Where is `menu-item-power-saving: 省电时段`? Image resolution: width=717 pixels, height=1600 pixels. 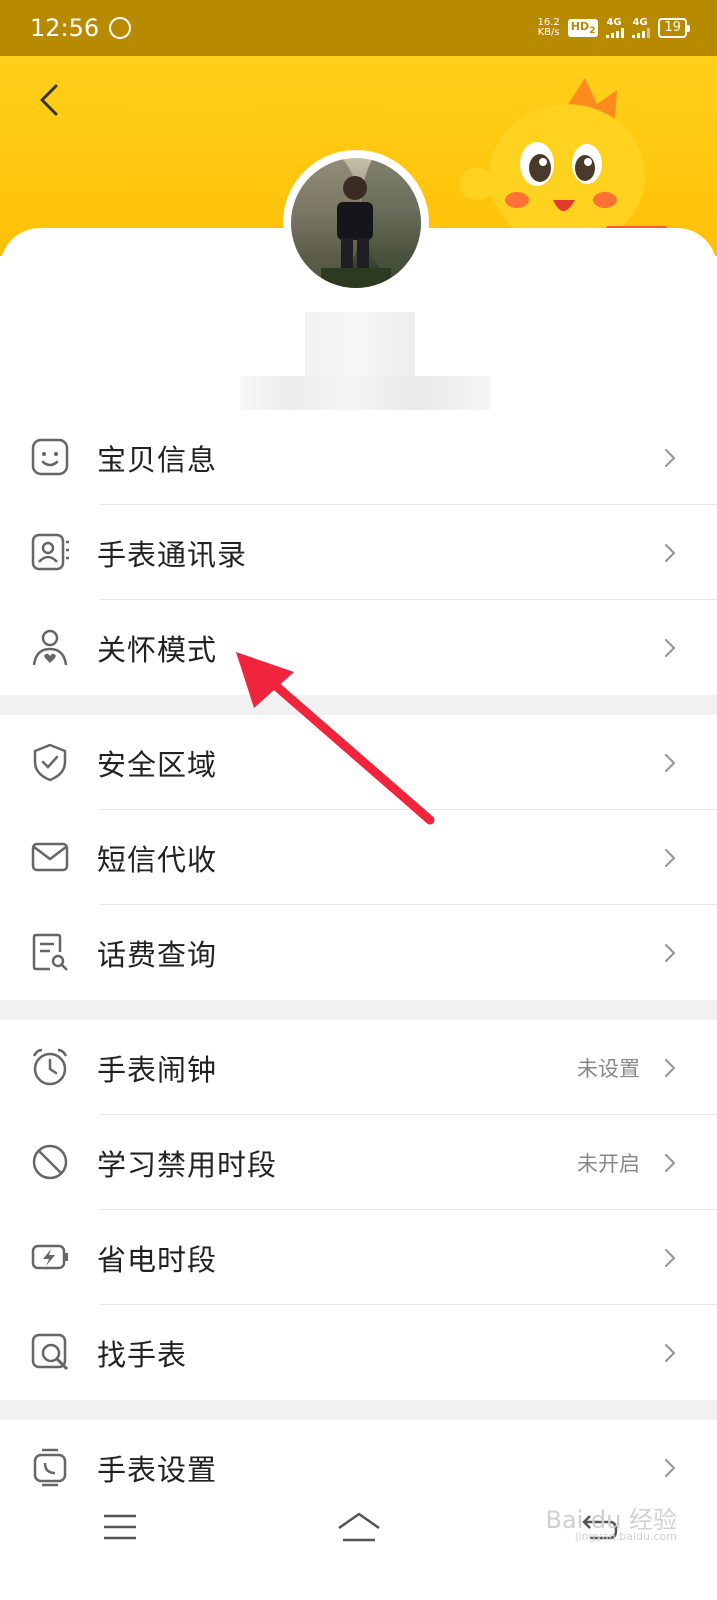 menu-item-power-saving: 省电时段 is located at coordinates (358, 1257).